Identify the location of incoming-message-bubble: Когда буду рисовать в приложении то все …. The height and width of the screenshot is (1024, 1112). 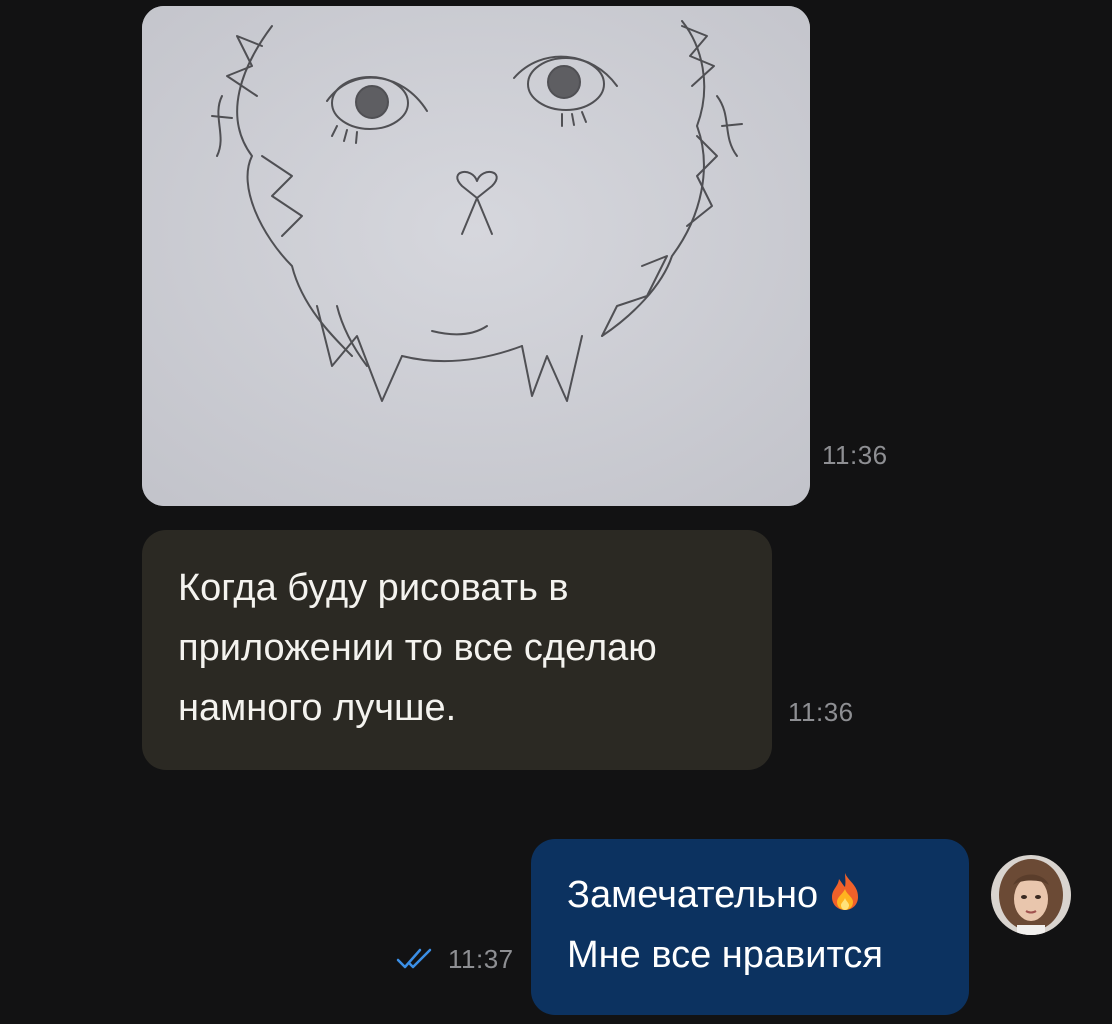
(457, 650).